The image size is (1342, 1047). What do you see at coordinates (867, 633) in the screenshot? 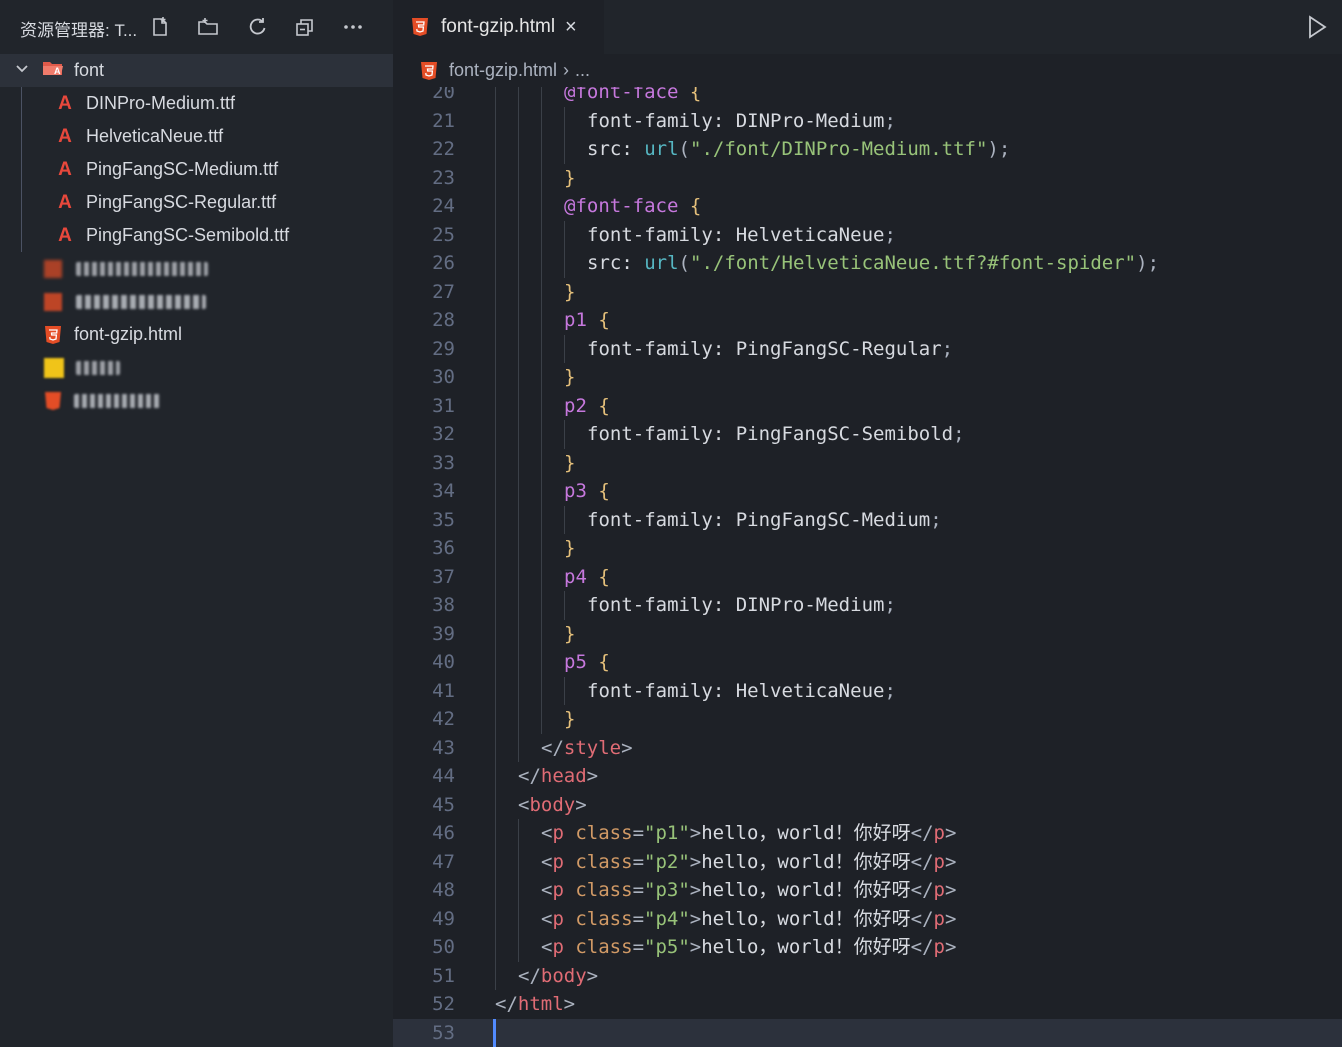
I see `code-line: 39}` at bounding box center [867, 633].